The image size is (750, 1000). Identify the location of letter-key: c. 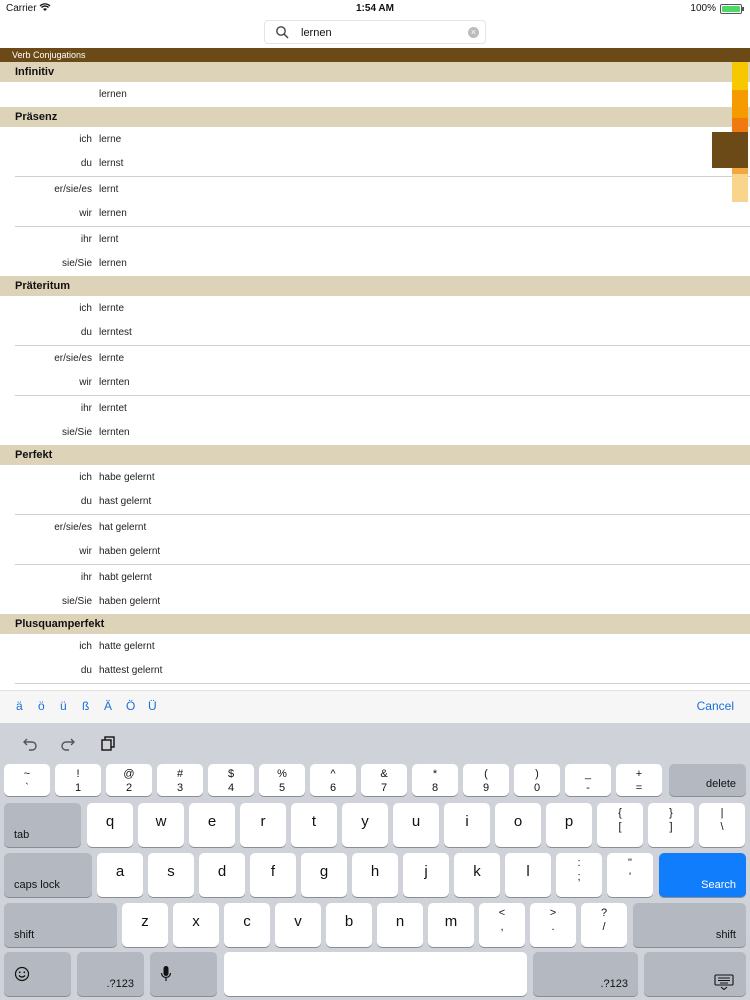
(247, 925).